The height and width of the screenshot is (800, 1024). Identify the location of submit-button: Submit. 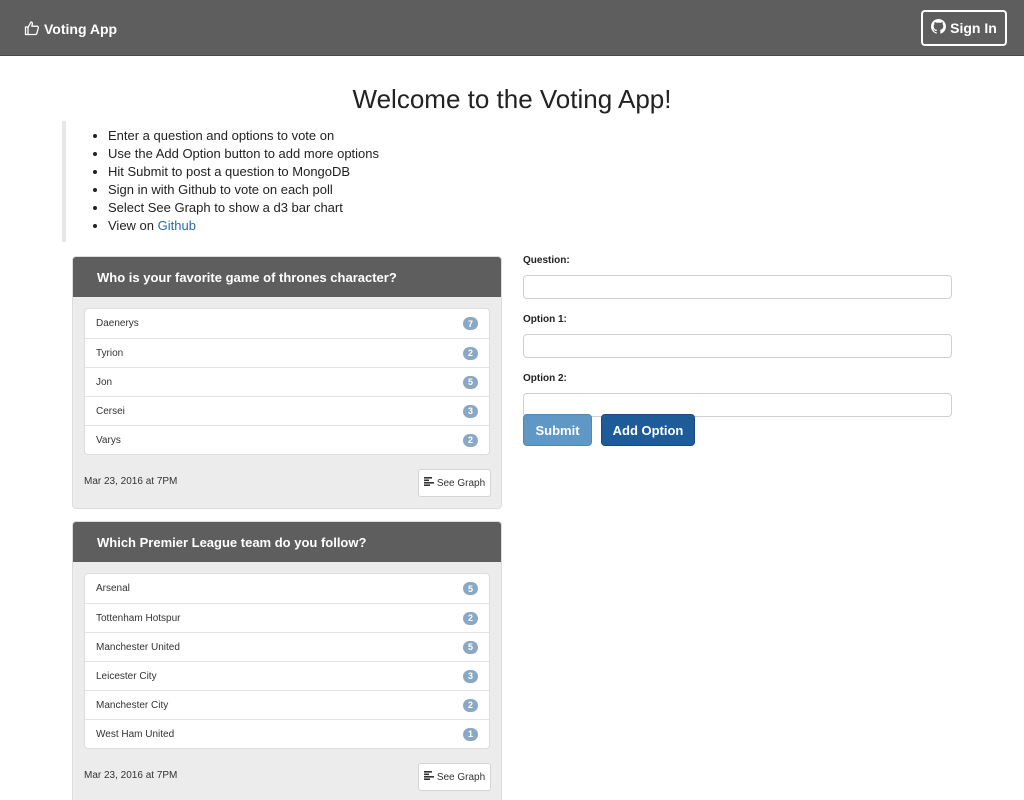
(557, 430).